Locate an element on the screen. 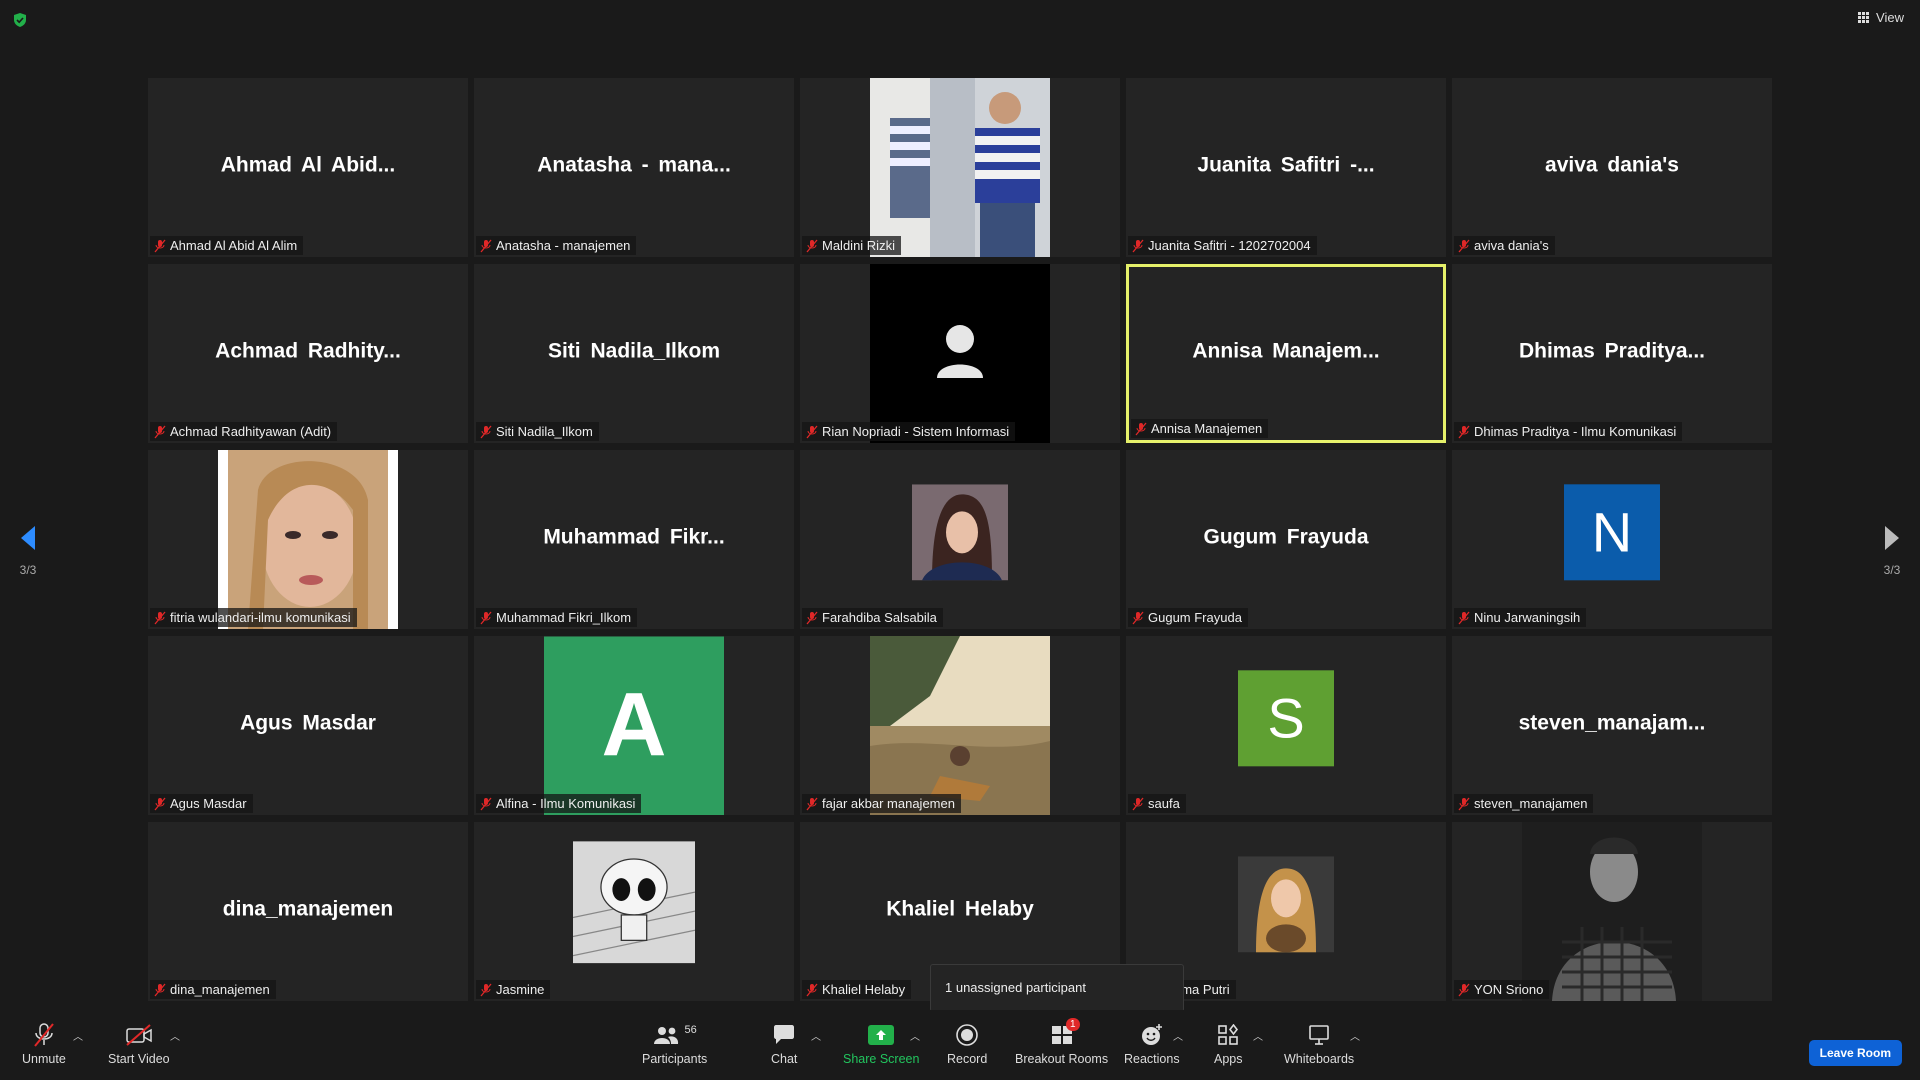  apps-button: Apps is located at coordinates (1228, 1044).